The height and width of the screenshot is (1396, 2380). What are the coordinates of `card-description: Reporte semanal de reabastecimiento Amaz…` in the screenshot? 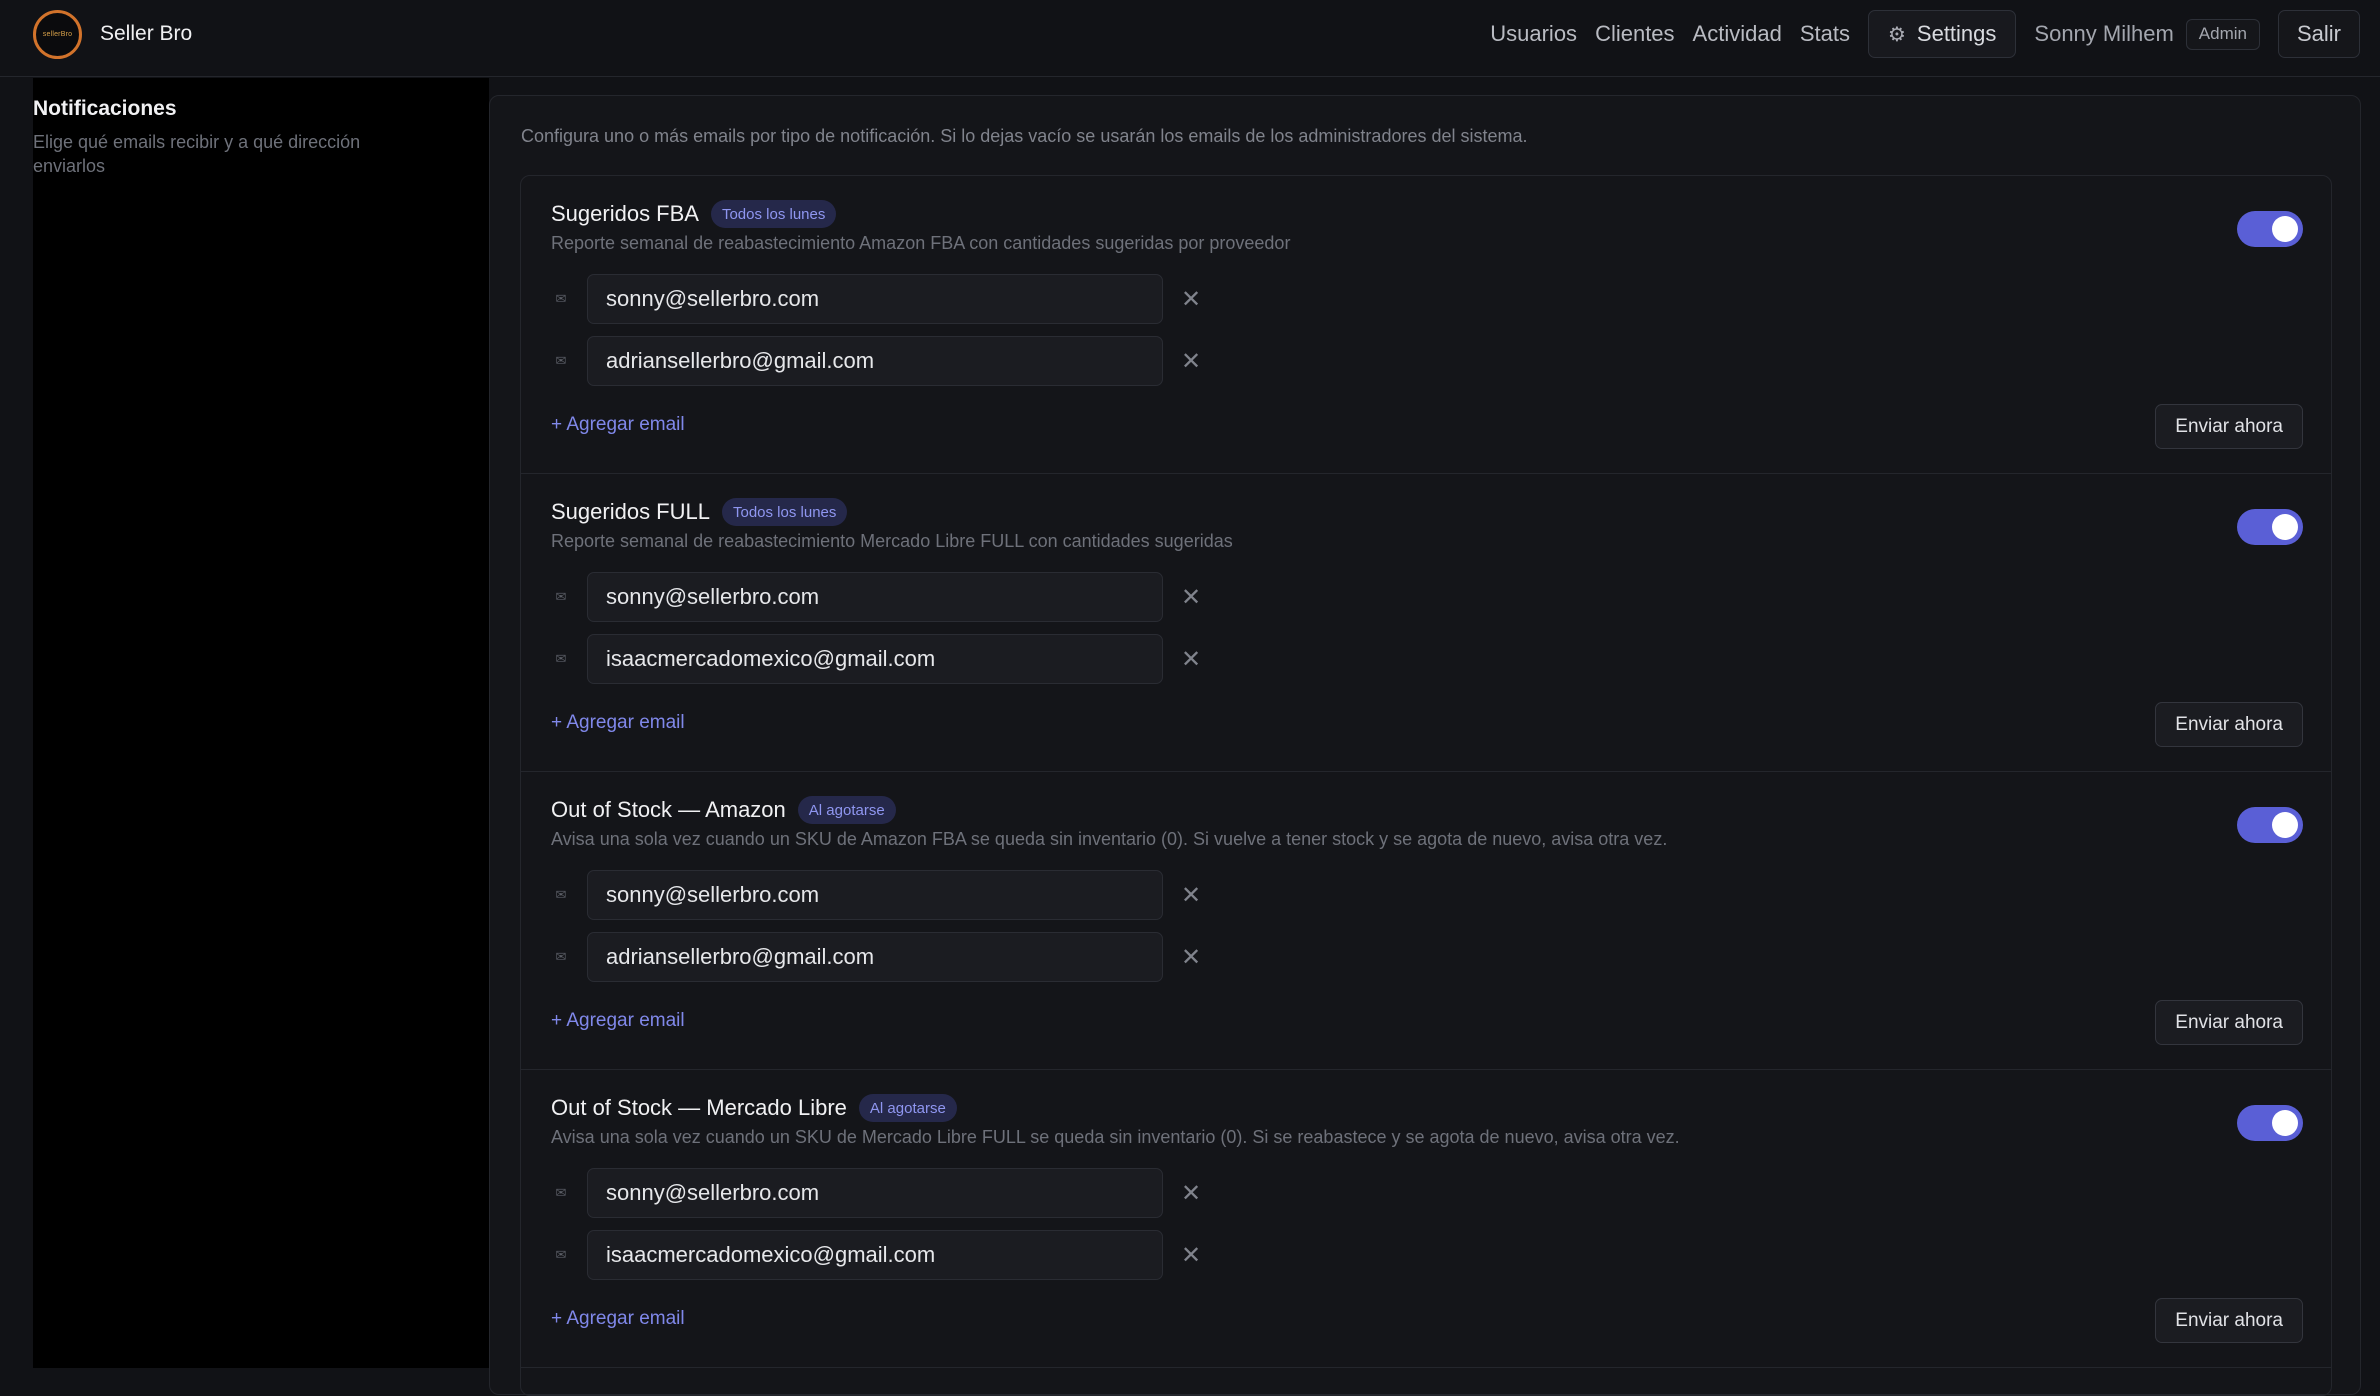 It's located at (921, 243).